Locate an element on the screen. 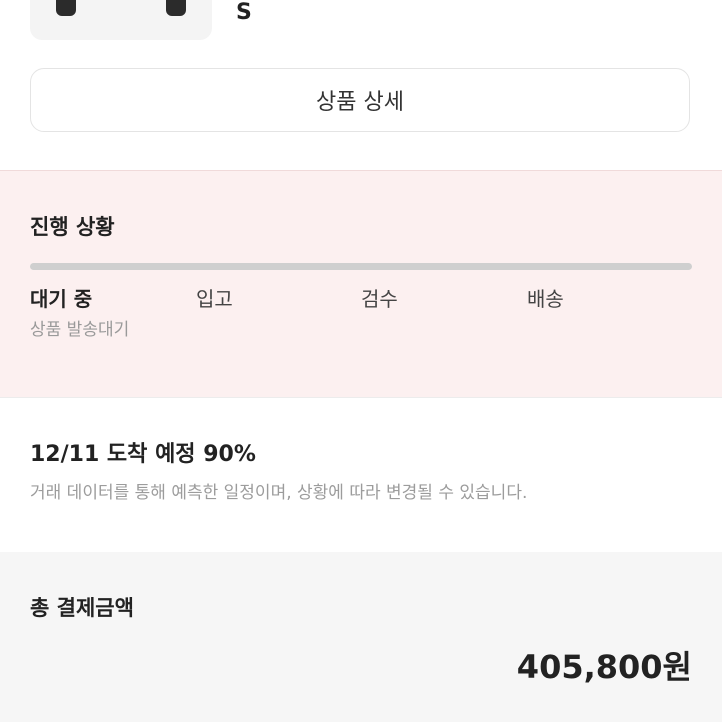  step-warehousing: 입고 is located at coordinates (214, 299).